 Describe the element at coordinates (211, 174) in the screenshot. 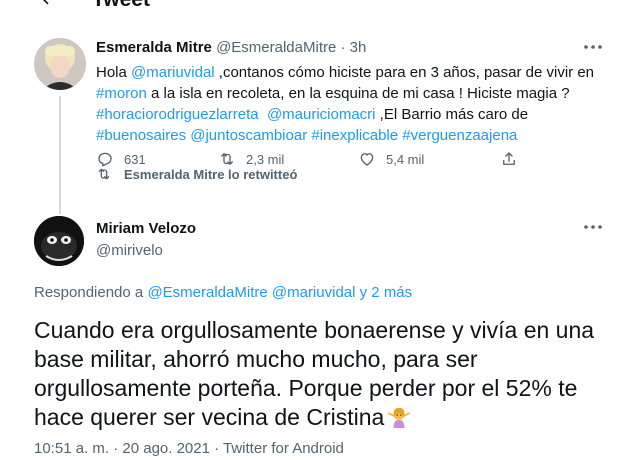

I see `retweet-note: Esmeralda Mitre lo retwitteó` at that location.